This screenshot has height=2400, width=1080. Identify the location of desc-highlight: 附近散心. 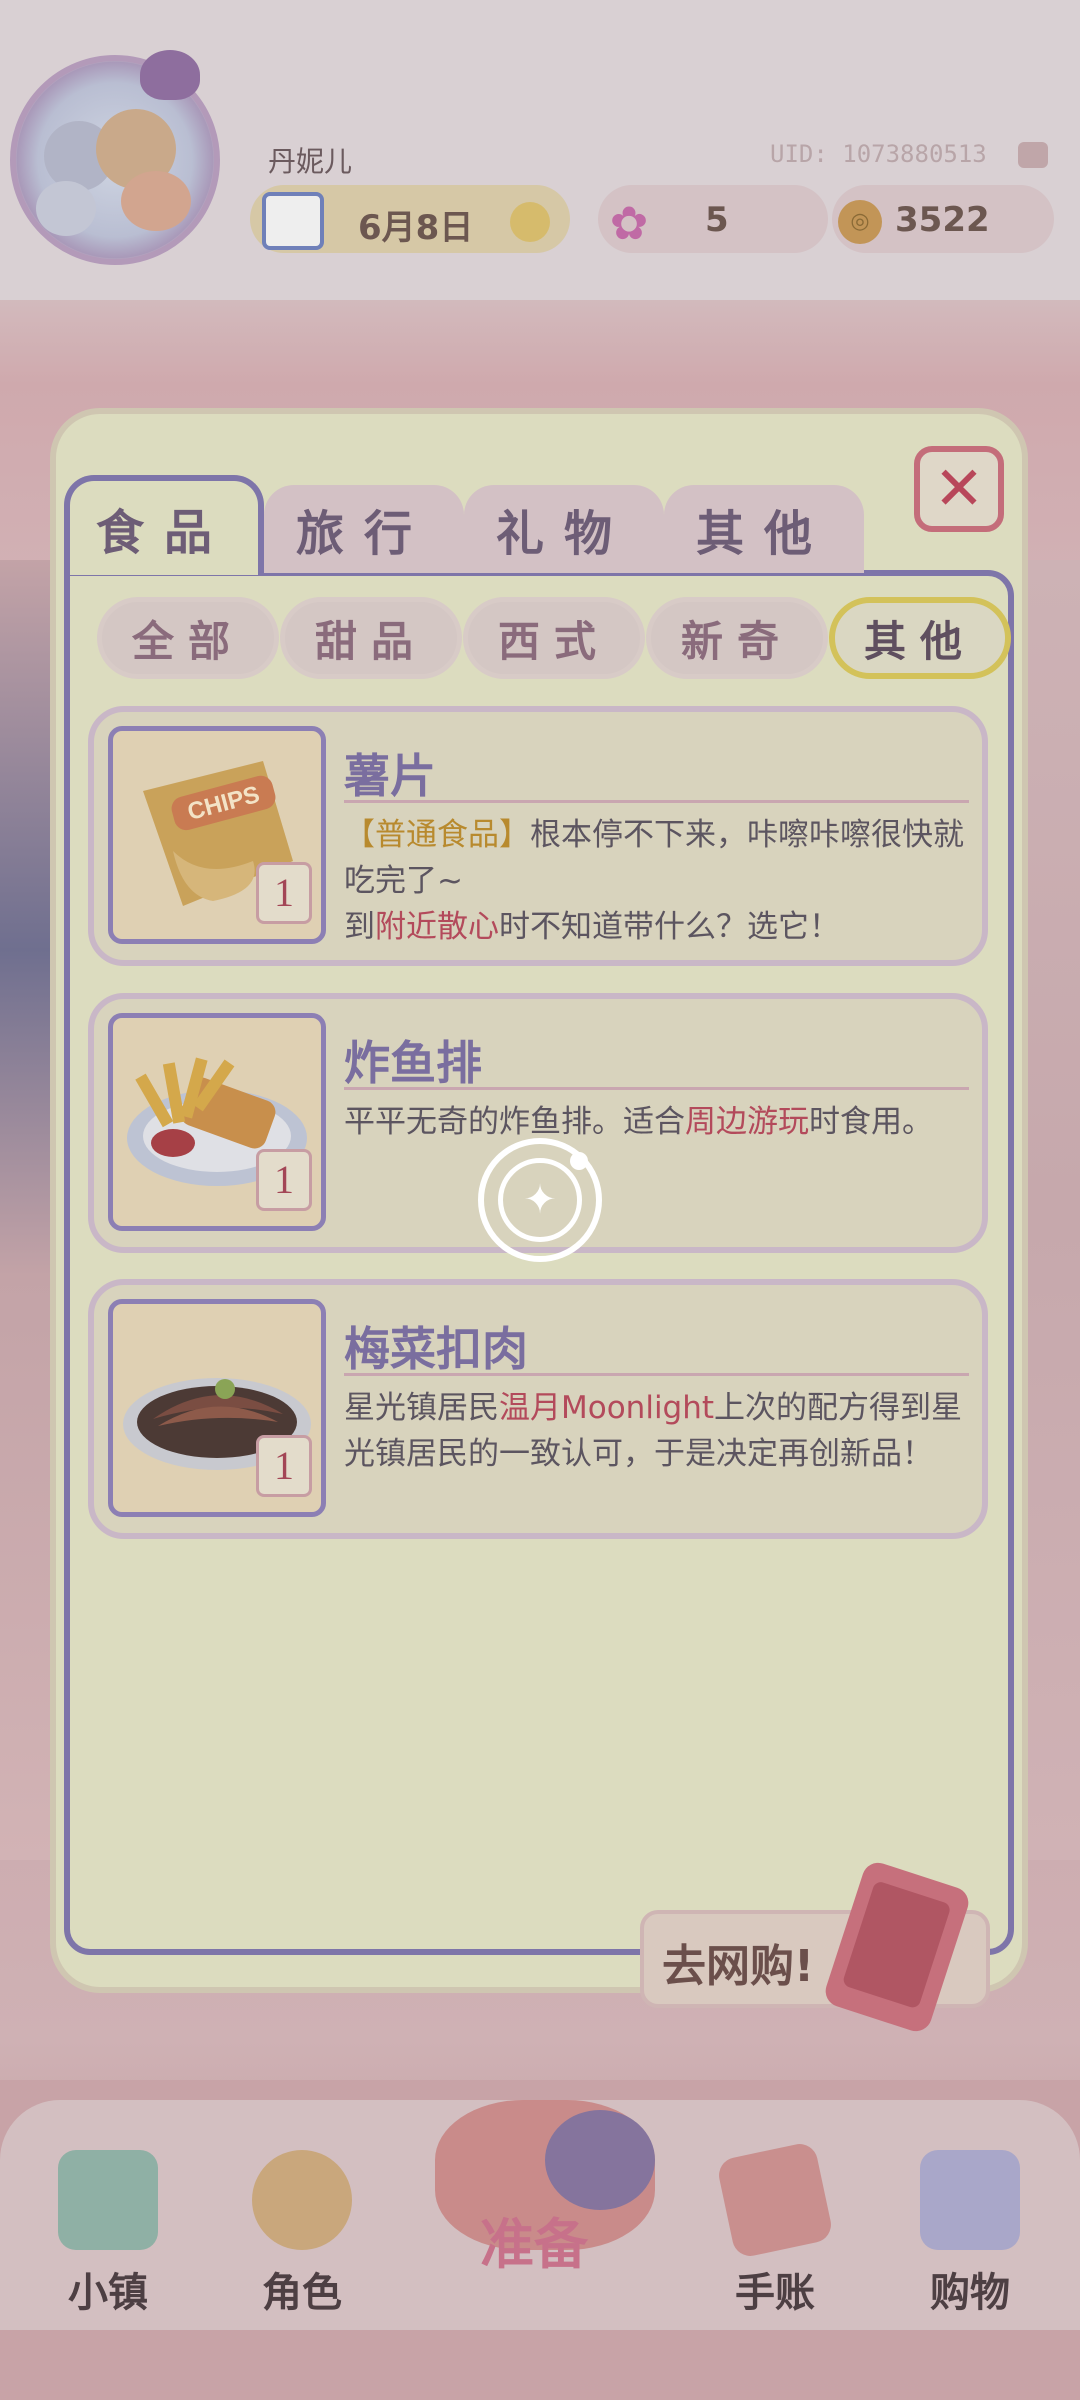
(437, 927).